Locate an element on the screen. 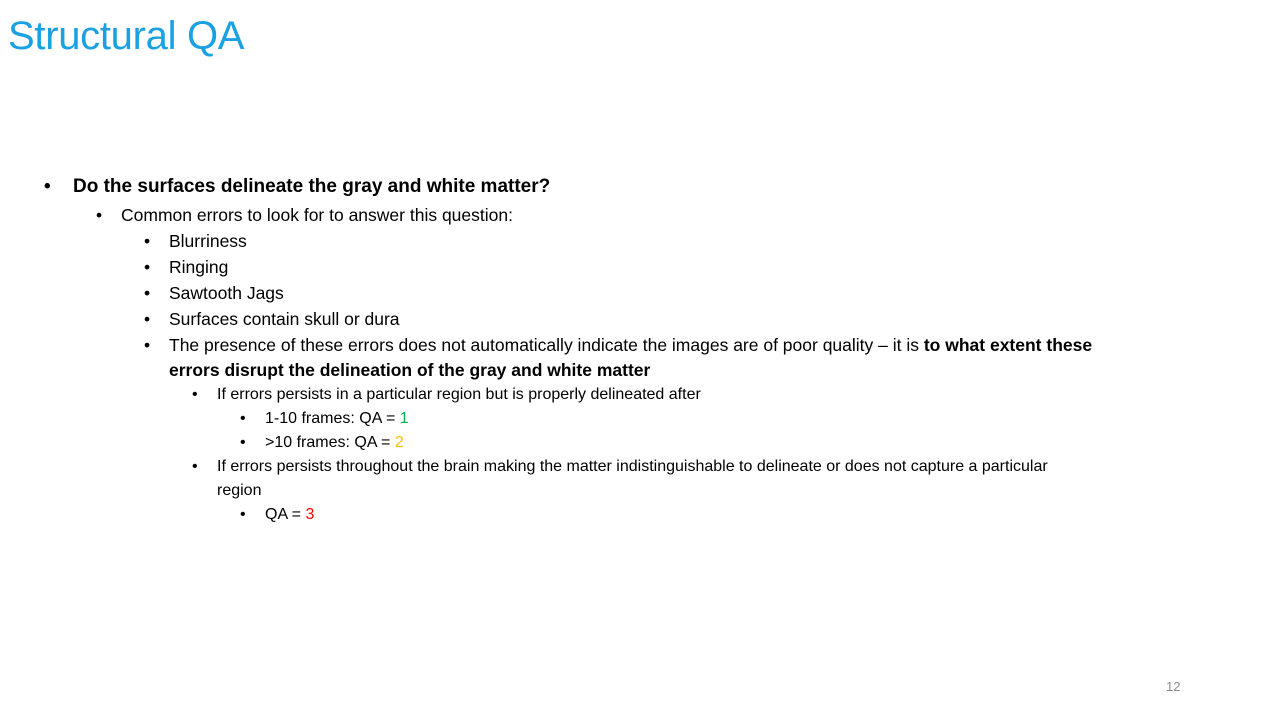 This screenshot has width=1280, height=720. qa-rule-1: 1-10 frames: QA = 1 is located at coordinates (337, 419).